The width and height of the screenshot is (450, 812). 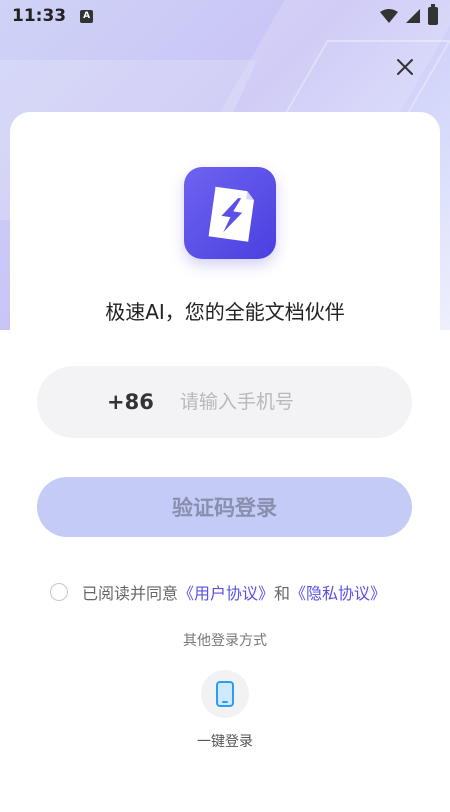 What do you see at coordinates (59, 592) in the screenshot?
I see `agree-checkbox` at bounding box center [59, 592].